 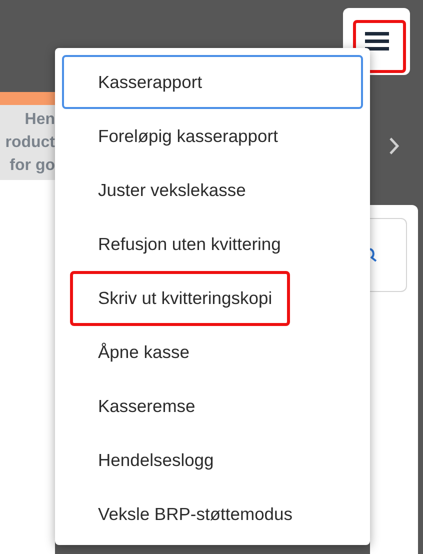 I want to click on search-icon, so click(x=374, y=255).